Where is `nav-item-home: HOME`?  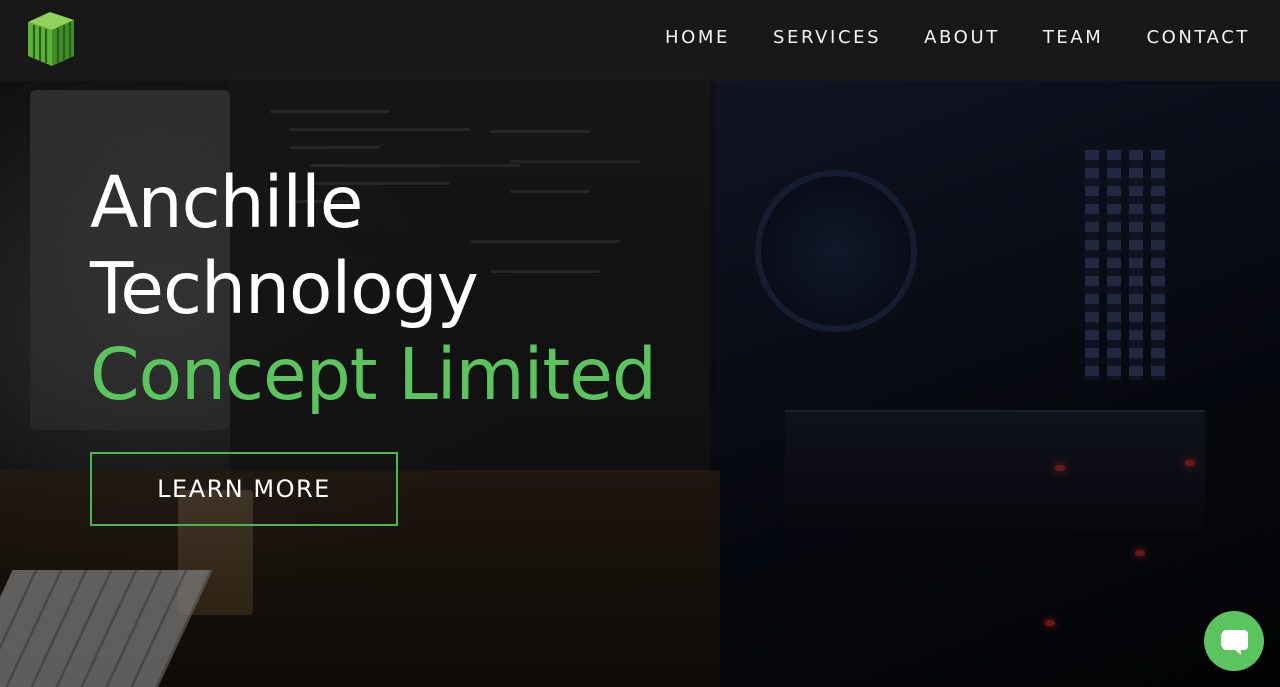 nav-item-home: HOME is located at coordinates (697, 37).